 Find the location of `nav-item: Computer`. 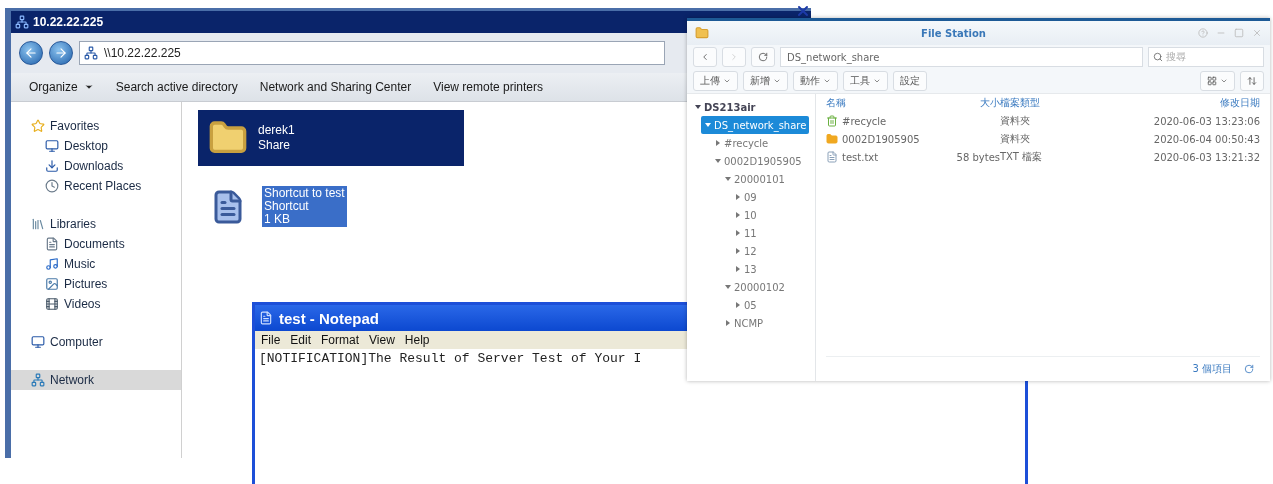

nav-item: Computer is located at coordinates (96, 342).